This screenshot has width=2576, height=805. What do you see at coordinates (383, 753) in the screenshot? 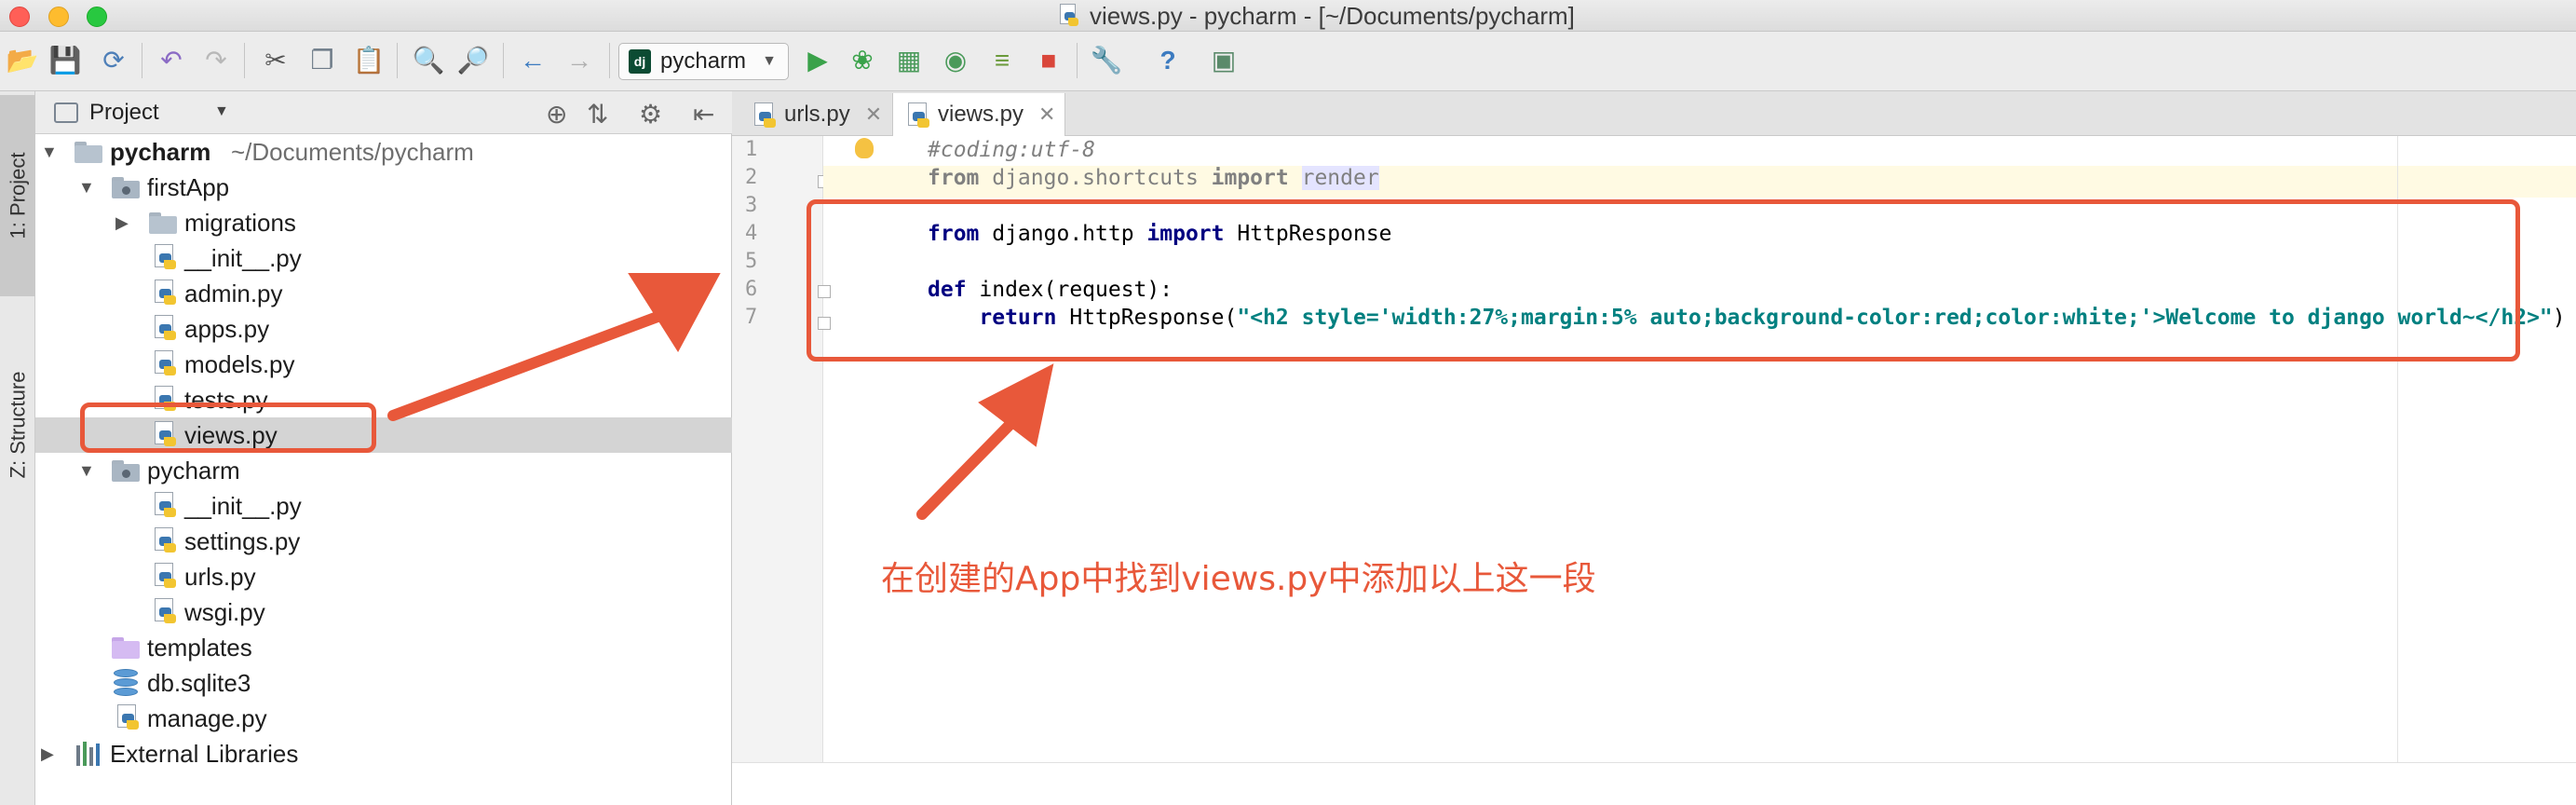
I see `tree-item-external-libraries: ▶ External Libraries` at bounding box center [383, 753].